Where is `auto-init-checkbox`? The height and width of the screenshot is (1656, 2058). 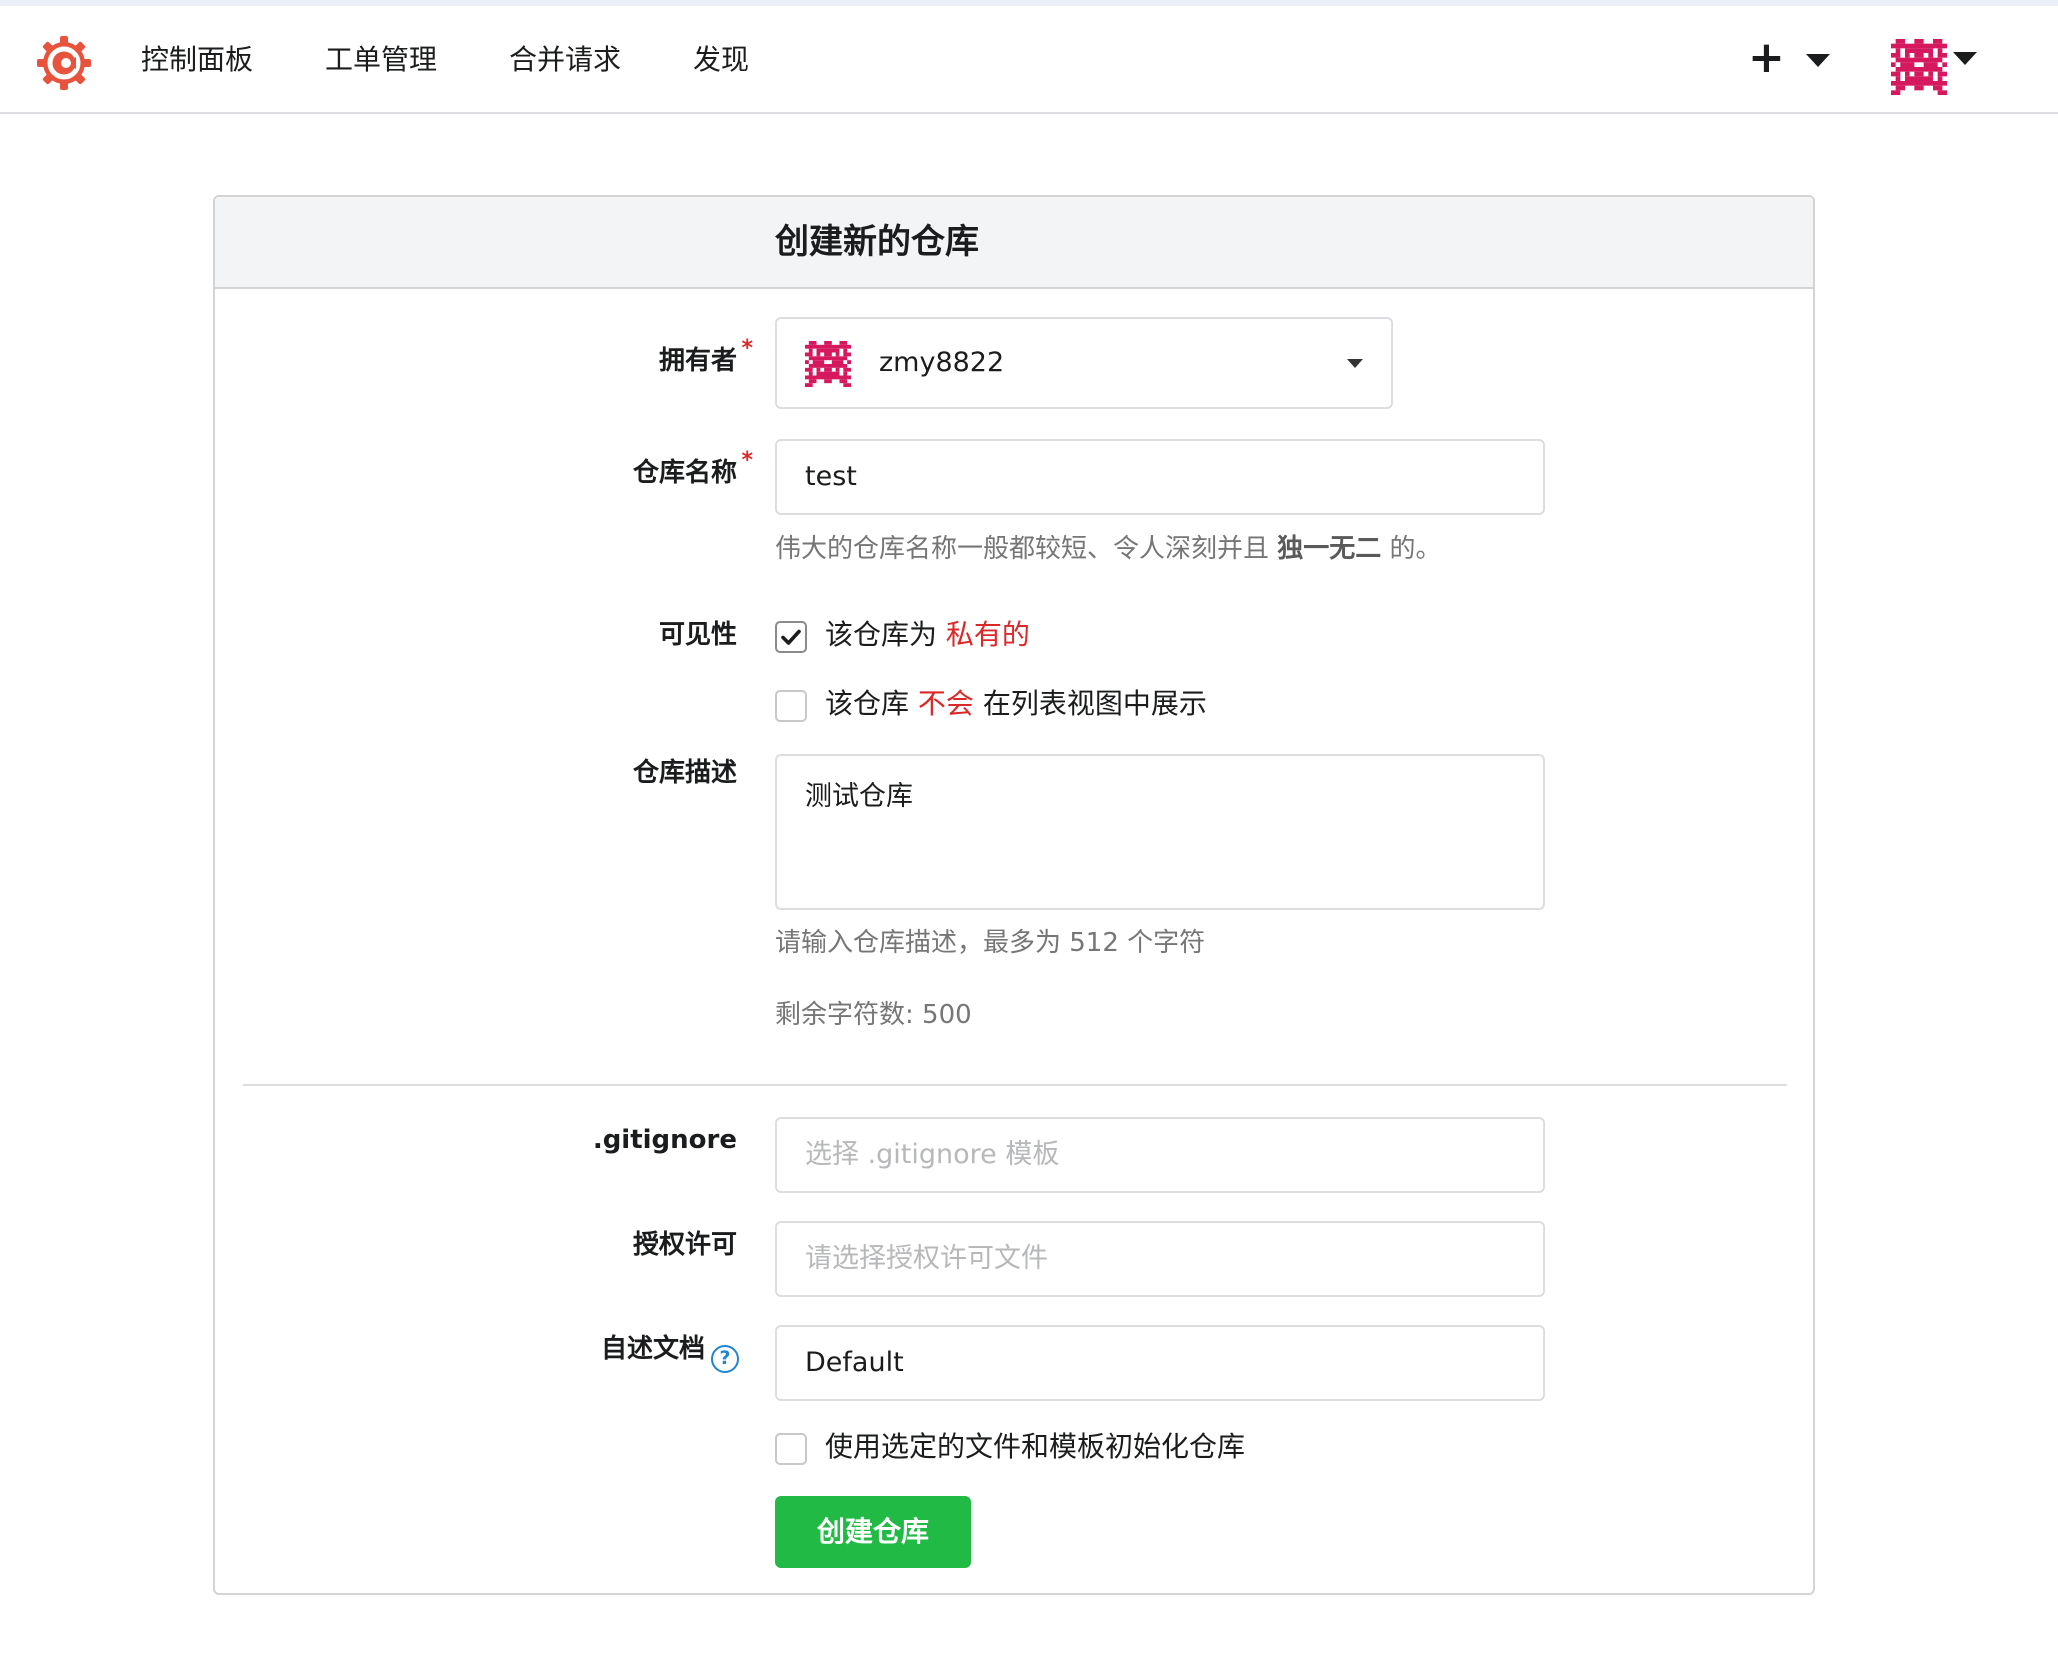
auto-init-checkbox is located at coordinates (791, 1449).